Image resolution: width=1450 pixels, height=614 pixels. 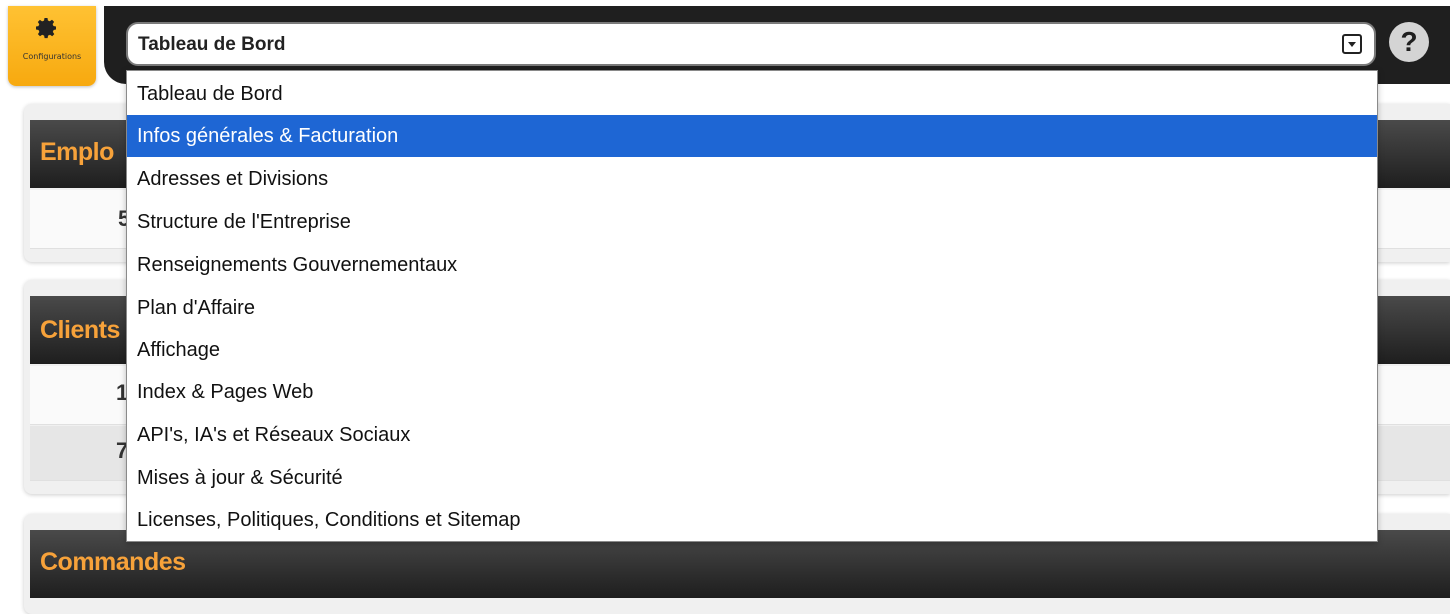 I want to click on help-button: ?, so click(x=1409, y=42).